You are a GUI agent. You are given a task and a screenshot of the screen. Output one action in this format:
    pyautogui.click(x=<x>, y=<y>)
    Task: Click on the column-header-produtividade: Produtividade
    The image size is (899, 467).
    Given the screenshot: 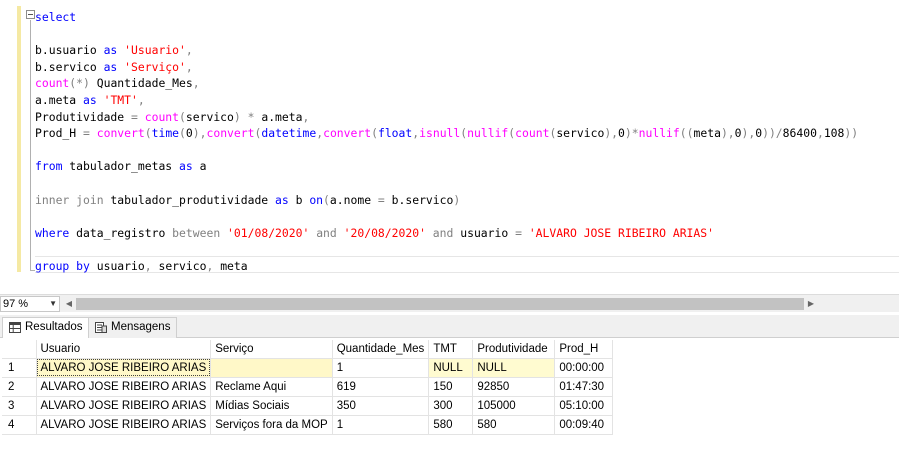 What is the action you would take?
    pyautogui.click(x=514, y=349)
    